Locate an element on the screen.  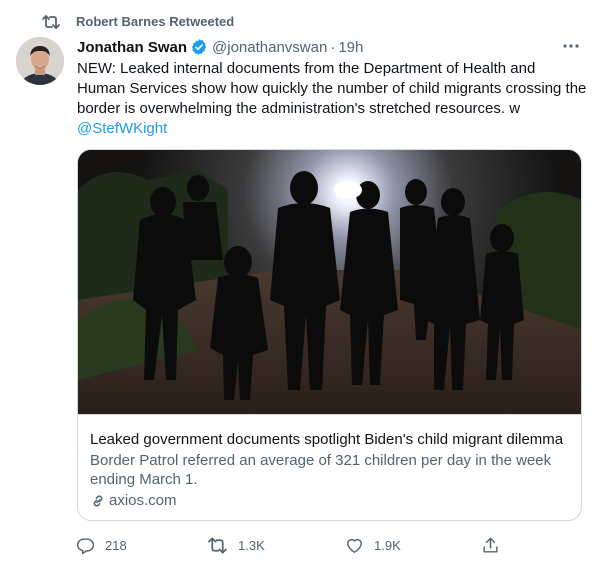
tweet-header: Jonathan Swan @jonathanvswan · 19h is located at coordinates (220, 47).